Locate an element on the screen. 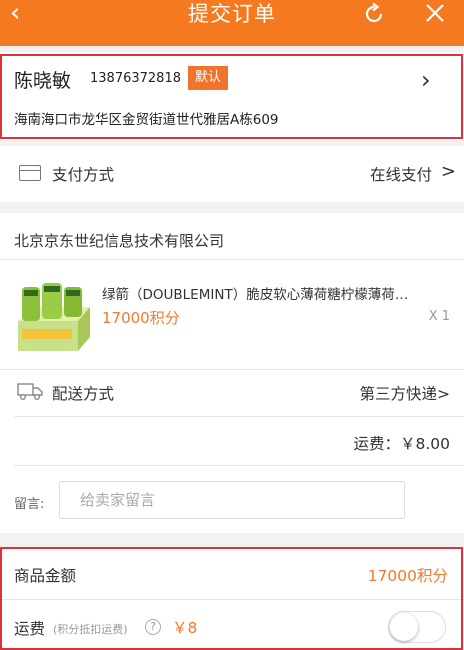  payment-method-row: 支付方式 在线支付 > is located at coordinates (232, 174).